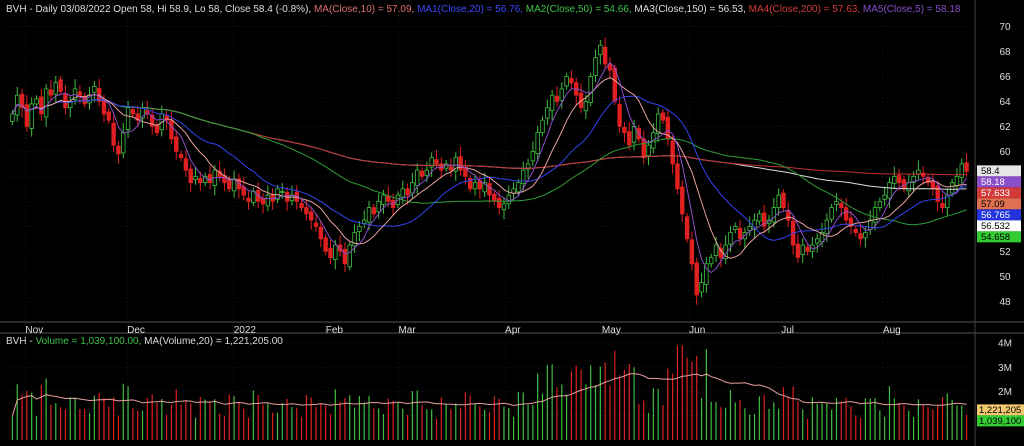  Describe the element at coordinates (1005, 127) in the screenshot. I see `y-tick-label: 62` at that location.